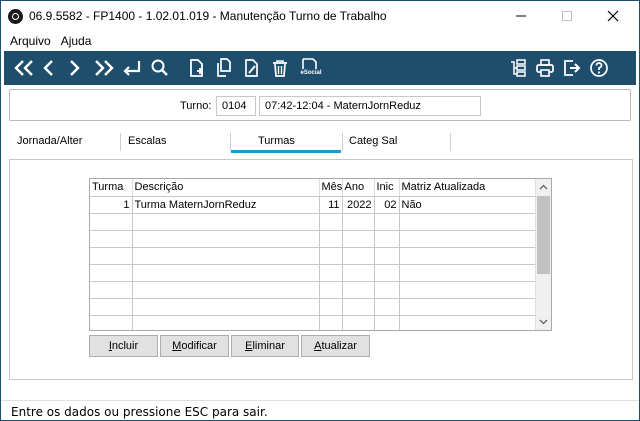 This screenshot has height=421, width=640. What do you see at coordinates (321, 142) in the screenshot?
I see `tab-bar: Jornada/Alter Escalas Turmas Categ Sal` at bounding box center [321, 142].